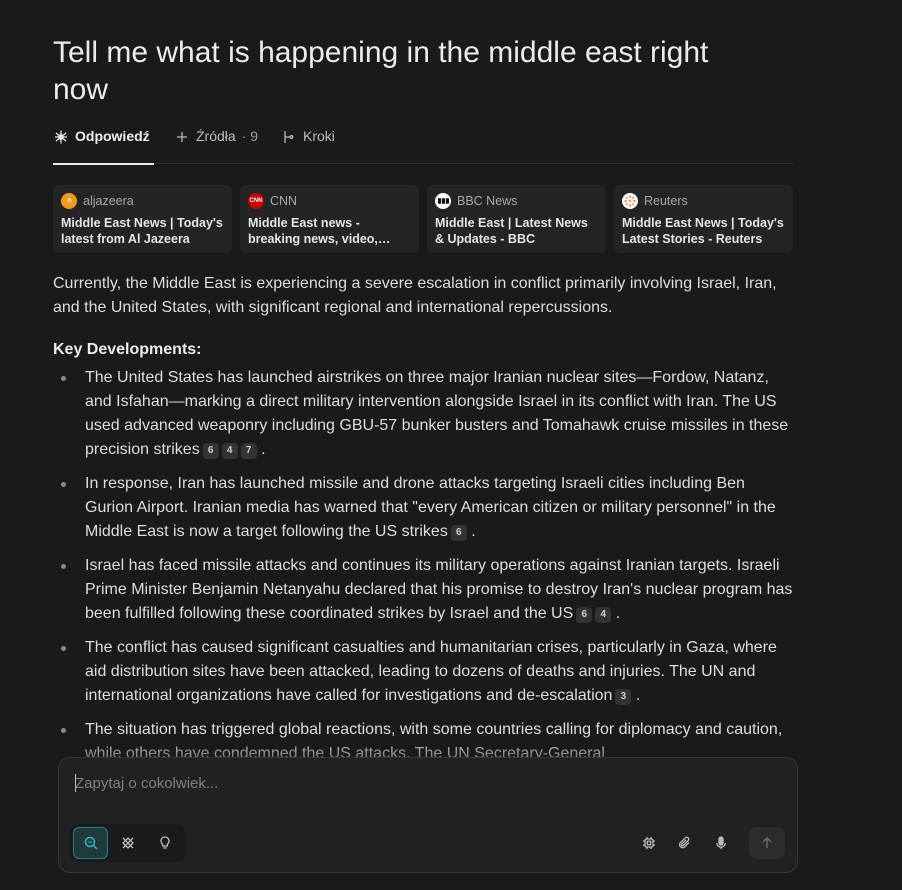 Image resolution: width=902 pixels, height=890 pixels. I want to click on research-mode-button, so click(127, 843).